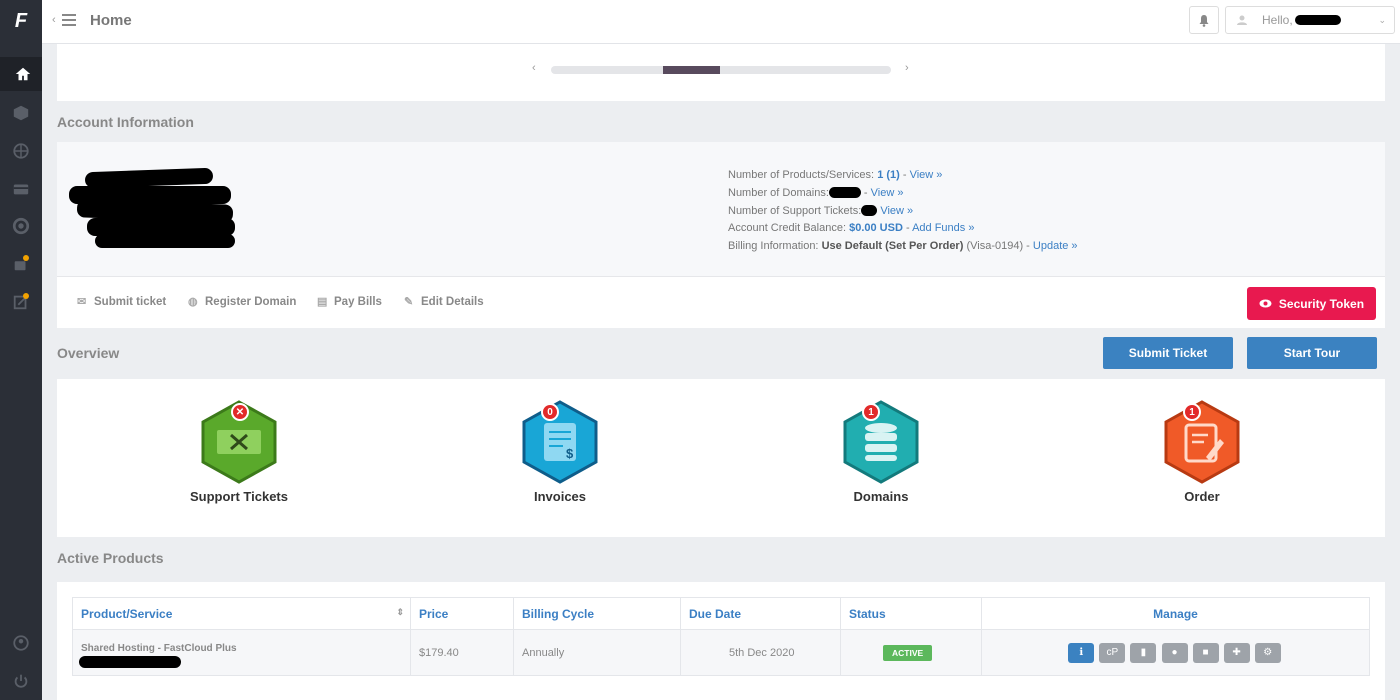 This screenshot has width=1400, height=700. What do you see at coordinates (907, 68) in the screenshot?
I see `slider-next-icon: ›` at bounding box center [907, 68].